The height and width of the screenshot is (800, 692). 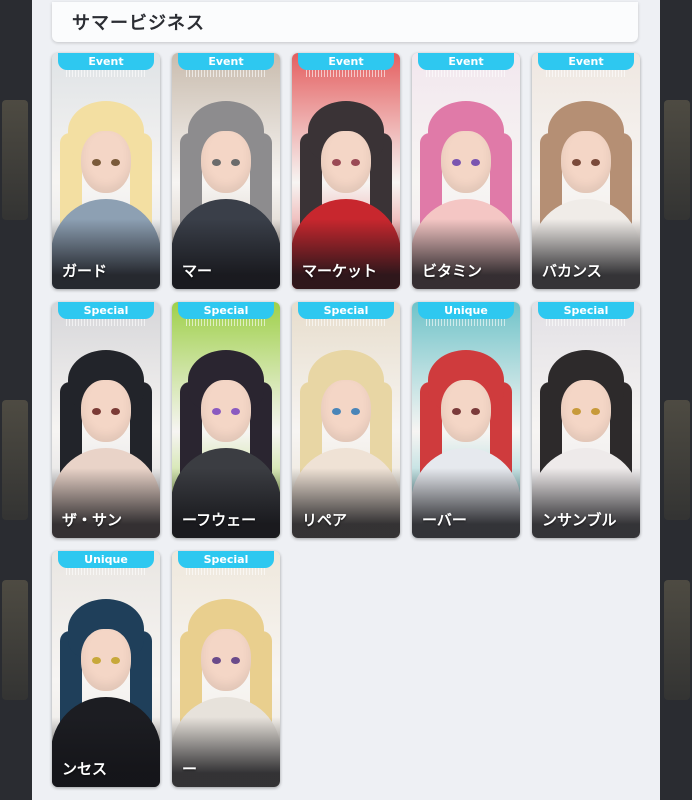 I want to click on character-name: ー, so click(x=190, y=769).